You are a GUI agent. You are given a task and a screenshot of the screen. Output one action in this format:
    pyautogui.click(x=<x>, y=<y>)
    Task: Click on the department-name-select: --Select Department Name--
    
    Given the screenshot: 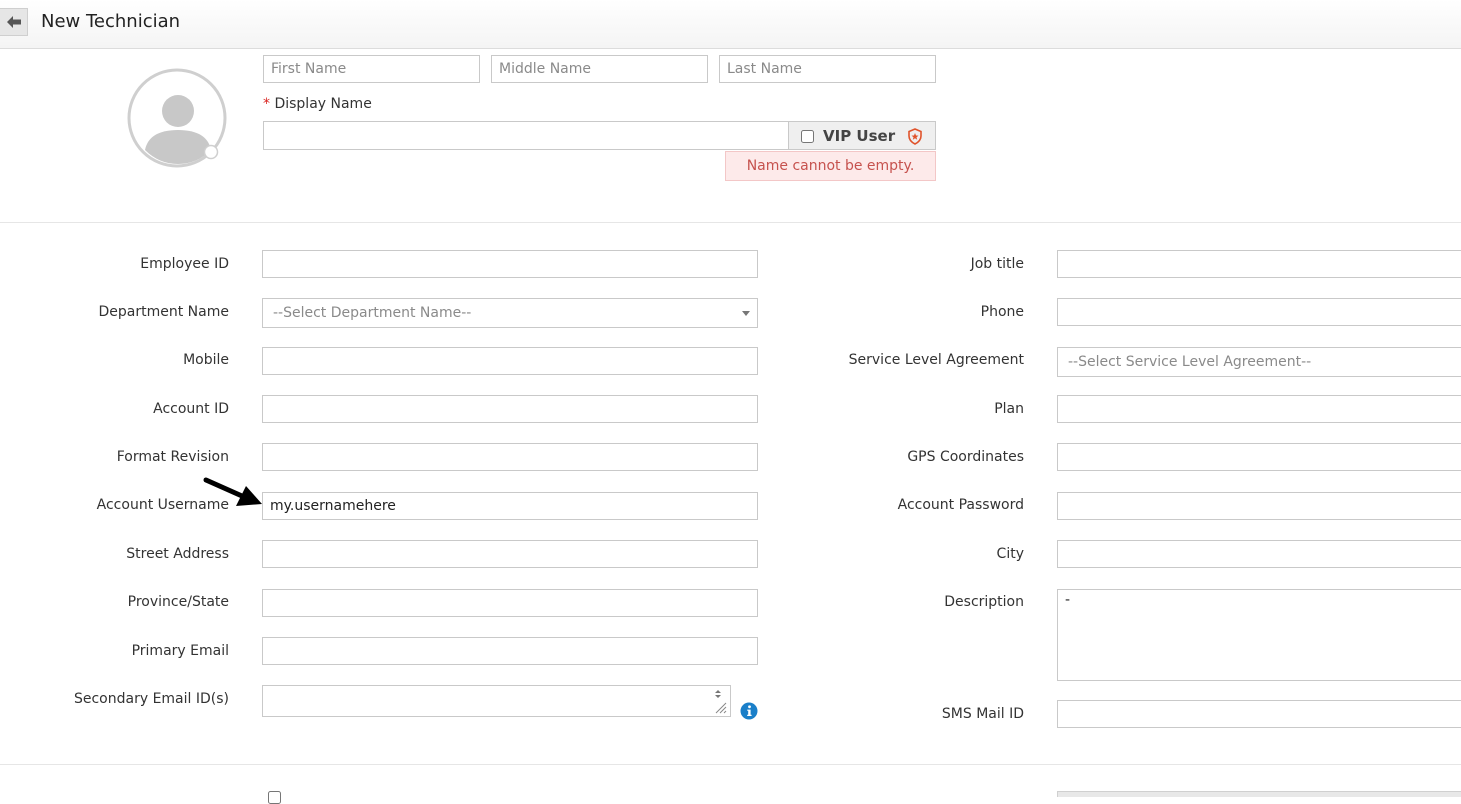 What is the action you would take?
    pyautogui.click(x=510, y=313)
    